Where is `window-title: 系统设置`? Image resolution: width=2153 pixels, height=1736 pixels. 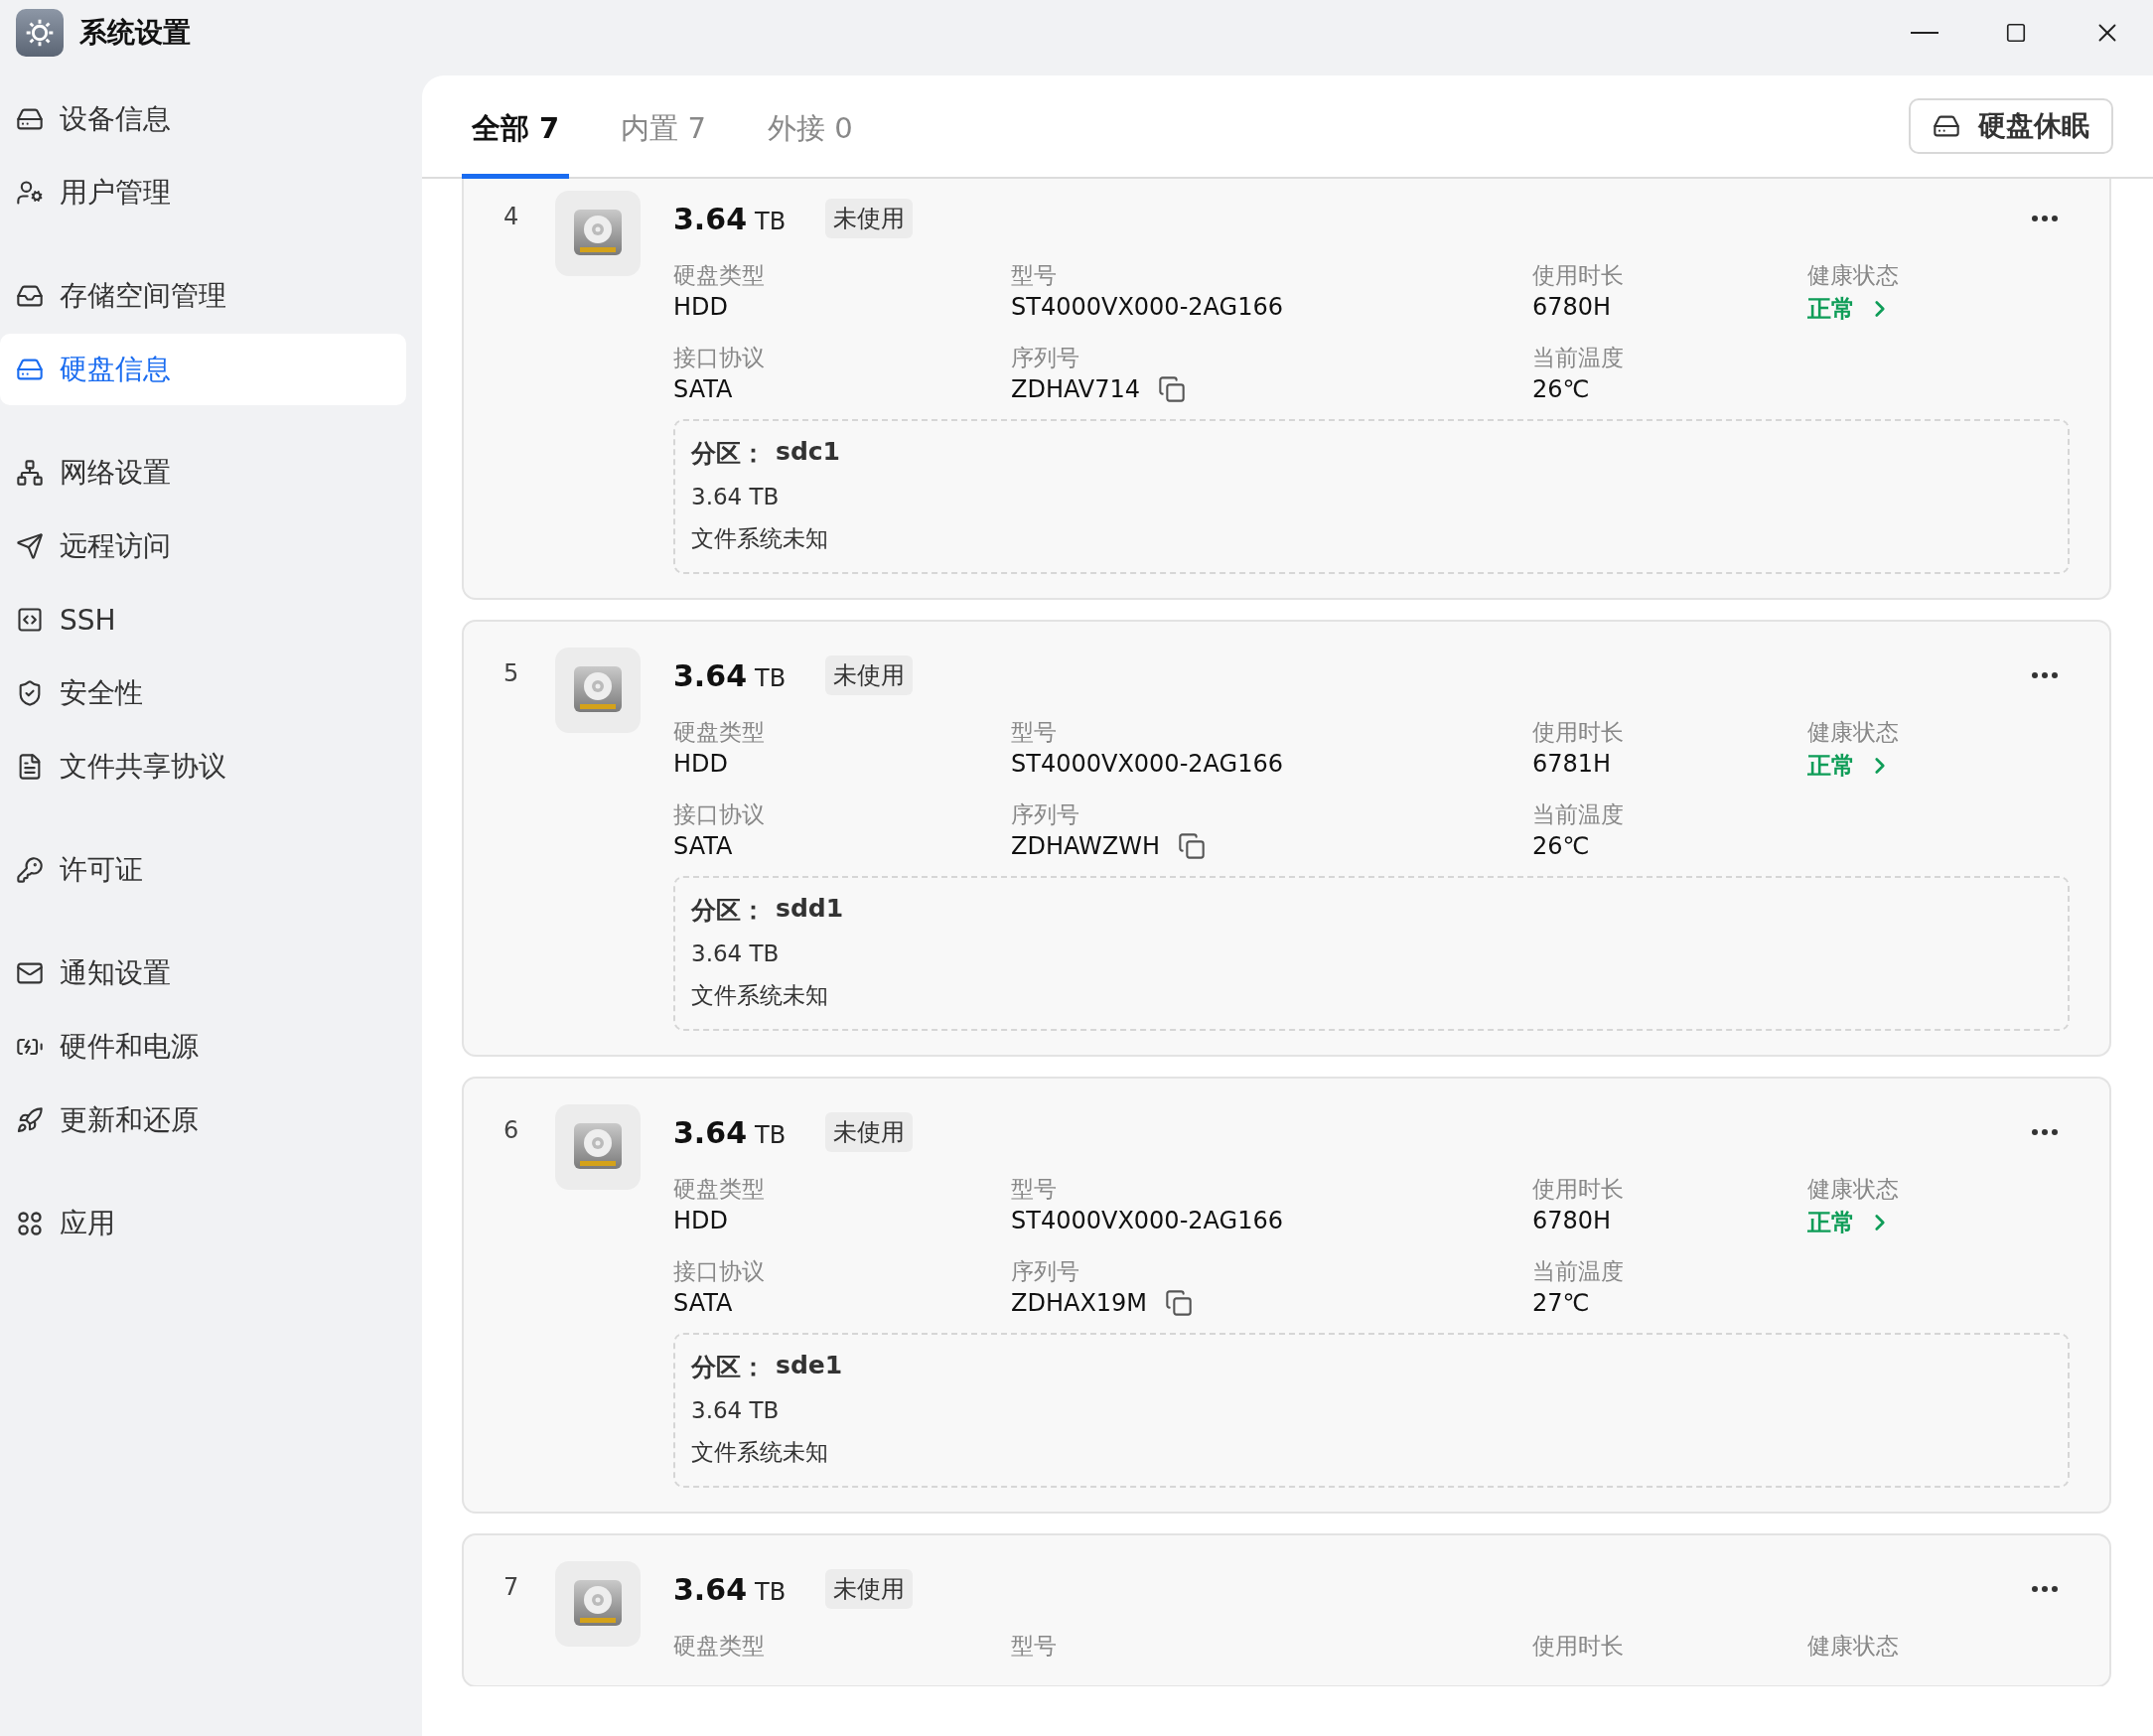
window-title: 系统设置 is located at coordinates (135, 33).